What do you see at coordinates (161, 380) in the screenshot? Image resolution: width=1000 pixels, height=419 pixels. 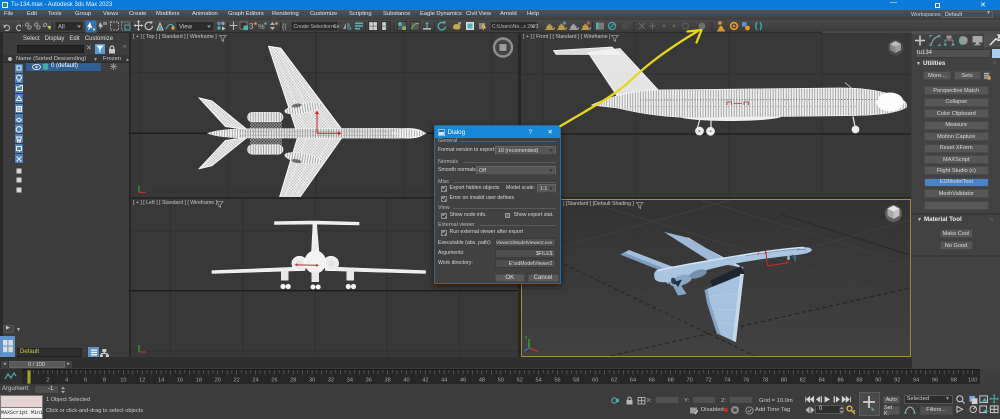 I see `svg-text: 14` at bounding box center [161, 380].